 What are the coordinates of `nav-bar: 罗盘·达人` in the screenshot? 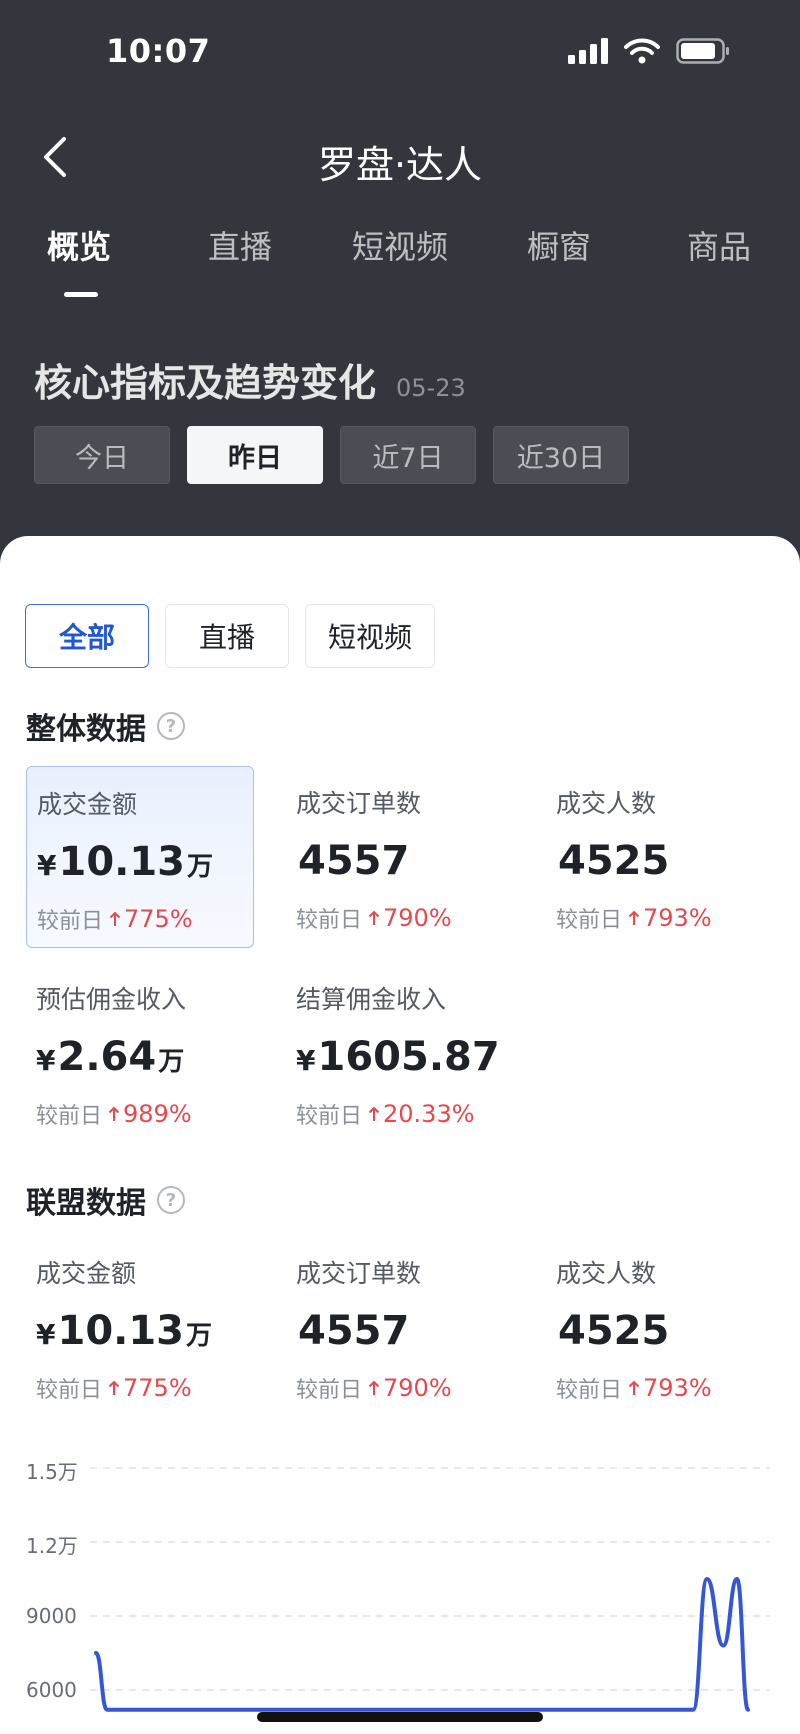 It's located at (400, 158).